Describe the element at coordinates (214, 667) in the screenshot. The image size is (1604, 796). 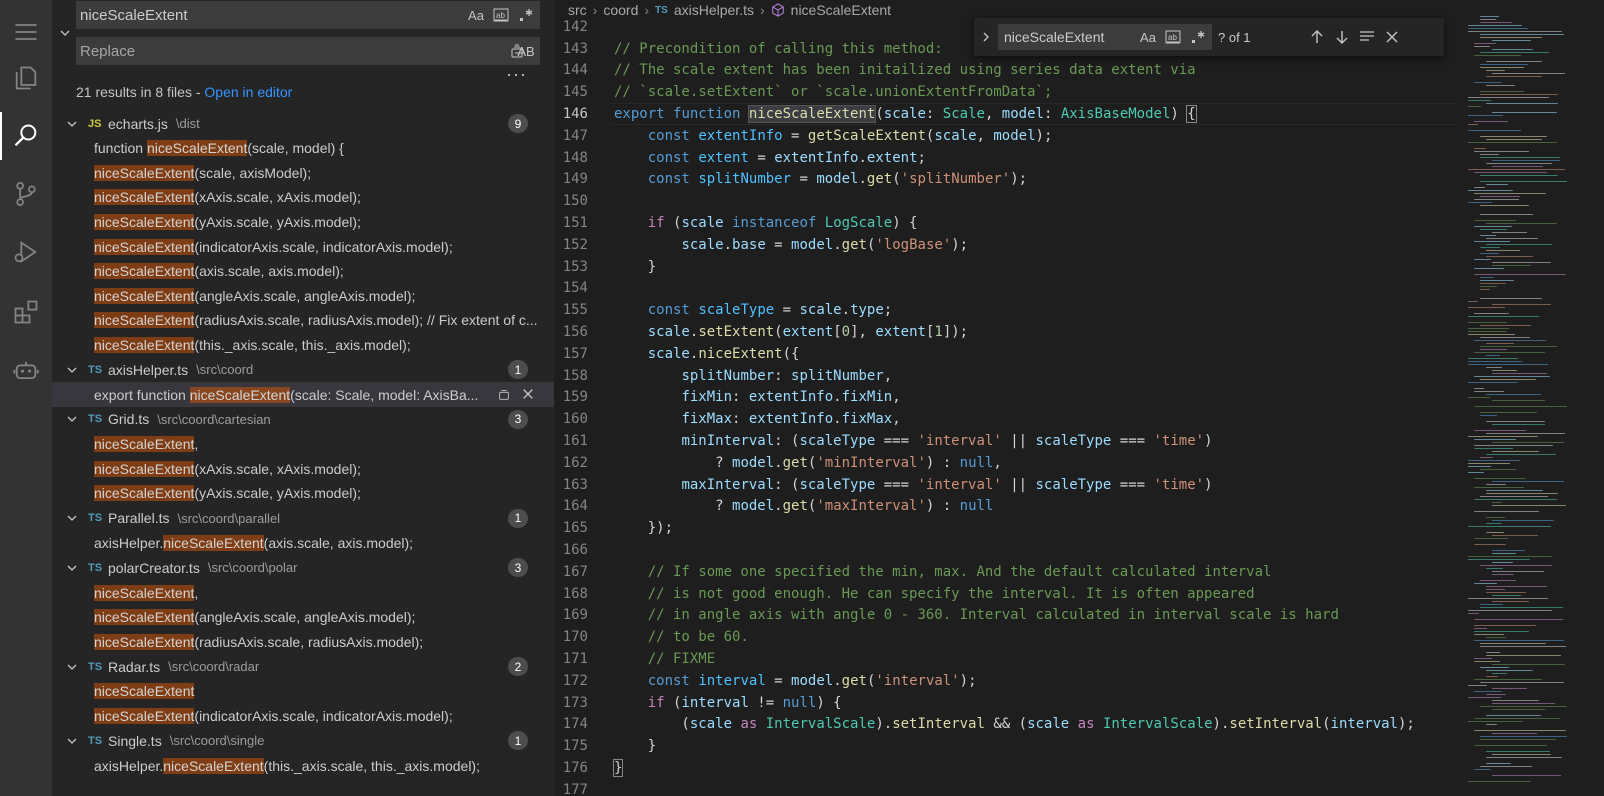
I see `file-path: \src\coord\radar` at that location.